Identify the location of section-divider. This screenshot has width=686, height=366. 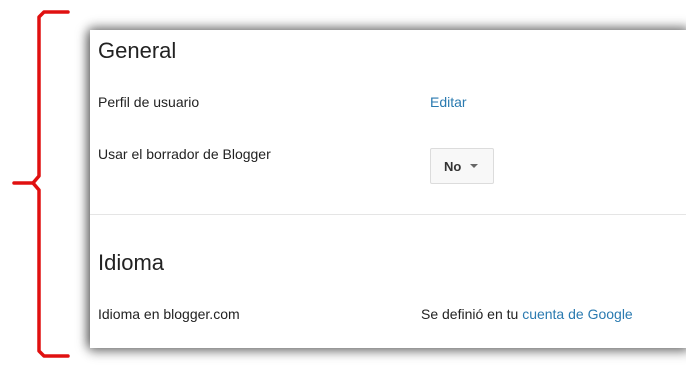
(388, 214).